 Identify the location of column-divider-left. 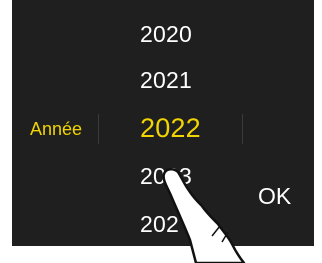
(98, 129).